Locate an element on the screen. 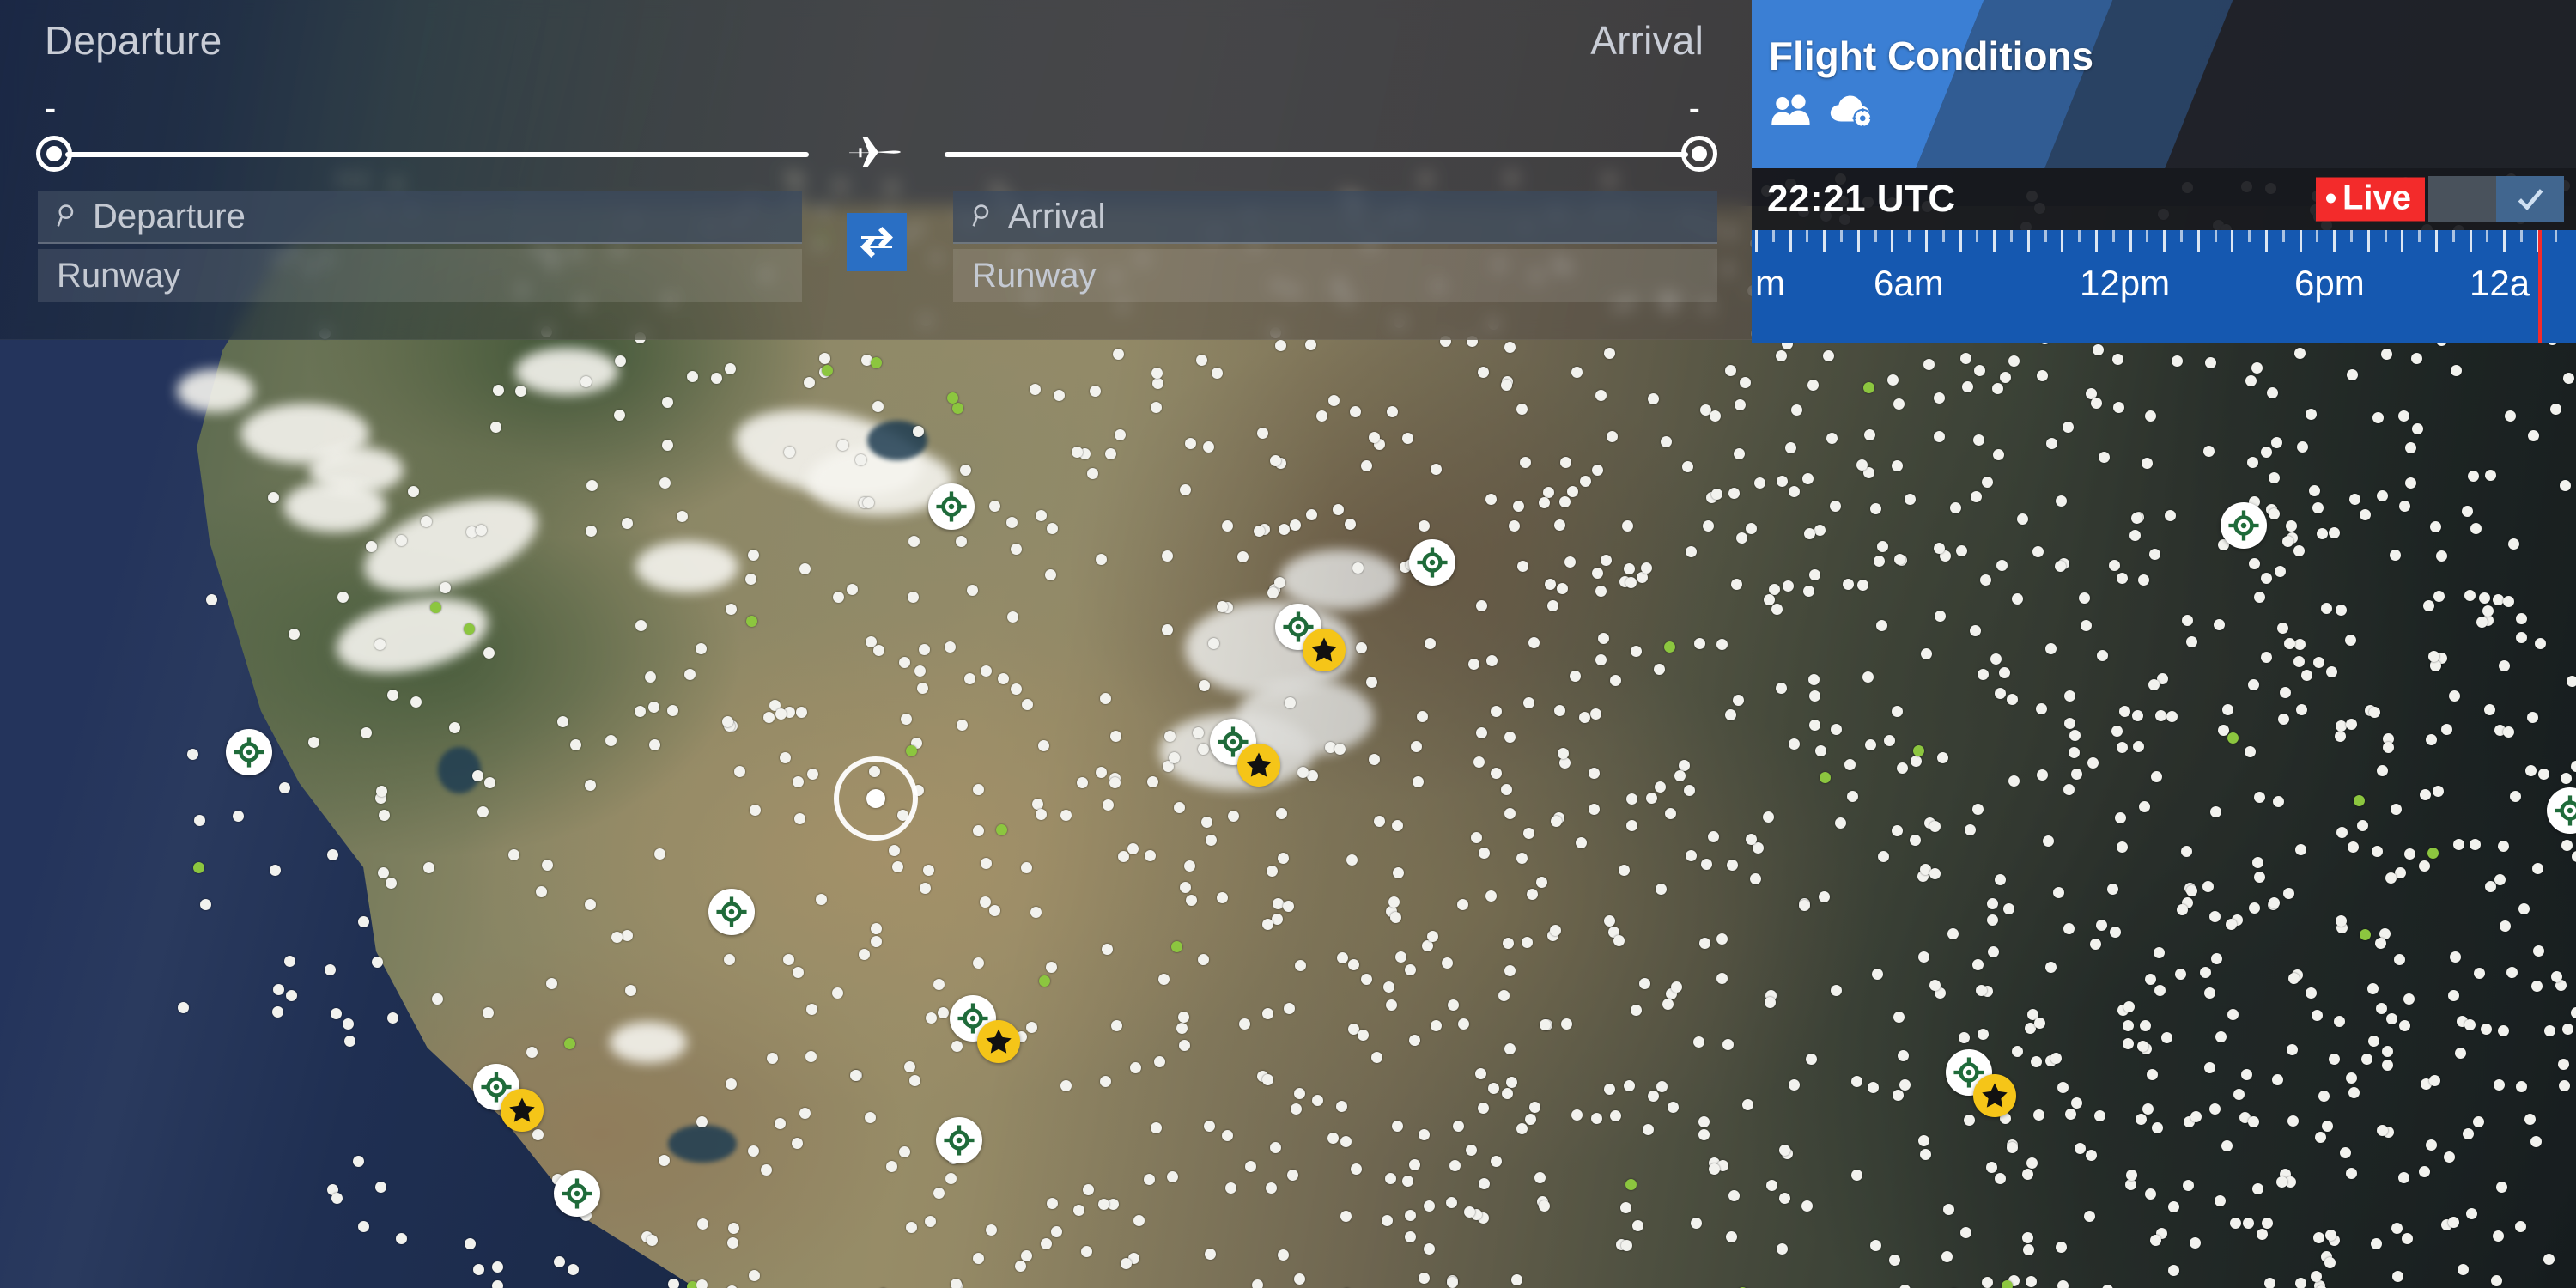  airplane-icon is located at coordinates (876, 151).